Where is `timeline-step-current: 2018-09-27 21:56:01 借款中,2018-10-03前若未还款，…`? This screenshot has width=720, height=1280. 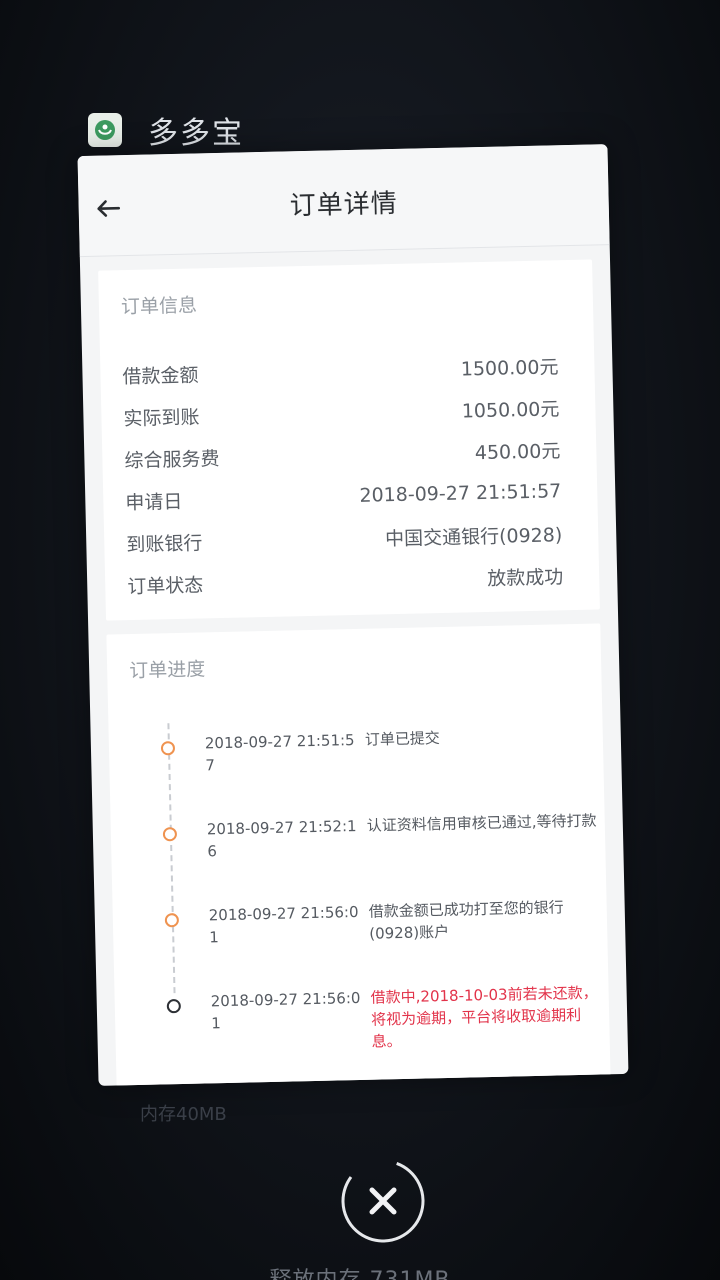
timeline-step-current: 2018-09-27 21:56:01 借款中,2018-10-03前若未还款，… is located at coordinates (367, 1020).